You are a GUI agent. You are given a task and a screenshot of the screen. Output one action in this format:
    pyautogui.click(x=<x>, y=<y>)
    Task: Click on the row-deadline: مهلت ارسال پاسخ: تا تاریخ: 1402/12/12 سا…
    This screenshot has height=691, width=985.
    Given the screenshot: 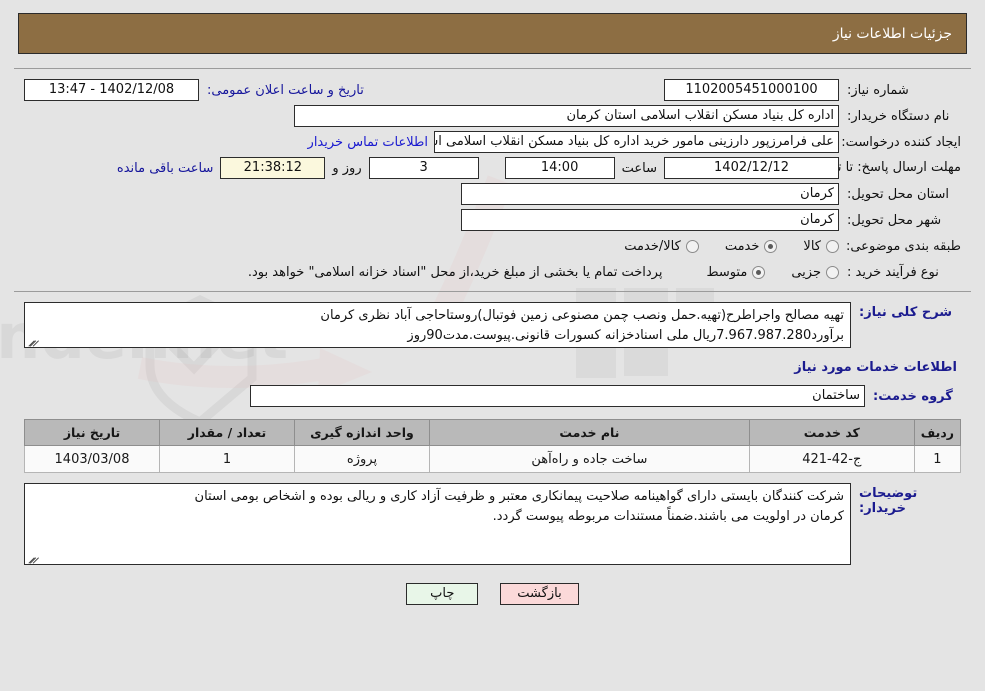 What is the action you would take?
    pyautogui.click(x=492, y=168)
    